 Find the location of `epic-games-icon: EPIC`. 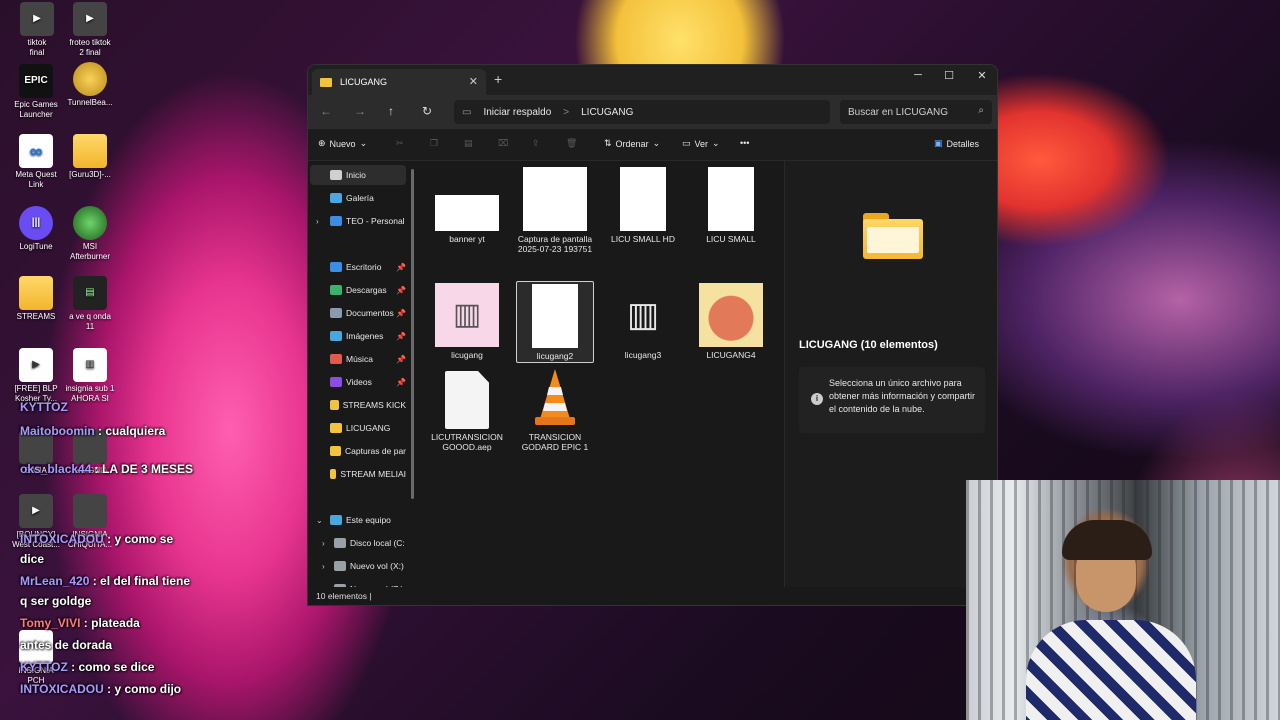

epic-games-icon: EPIC is located at coordinates (36, 81).